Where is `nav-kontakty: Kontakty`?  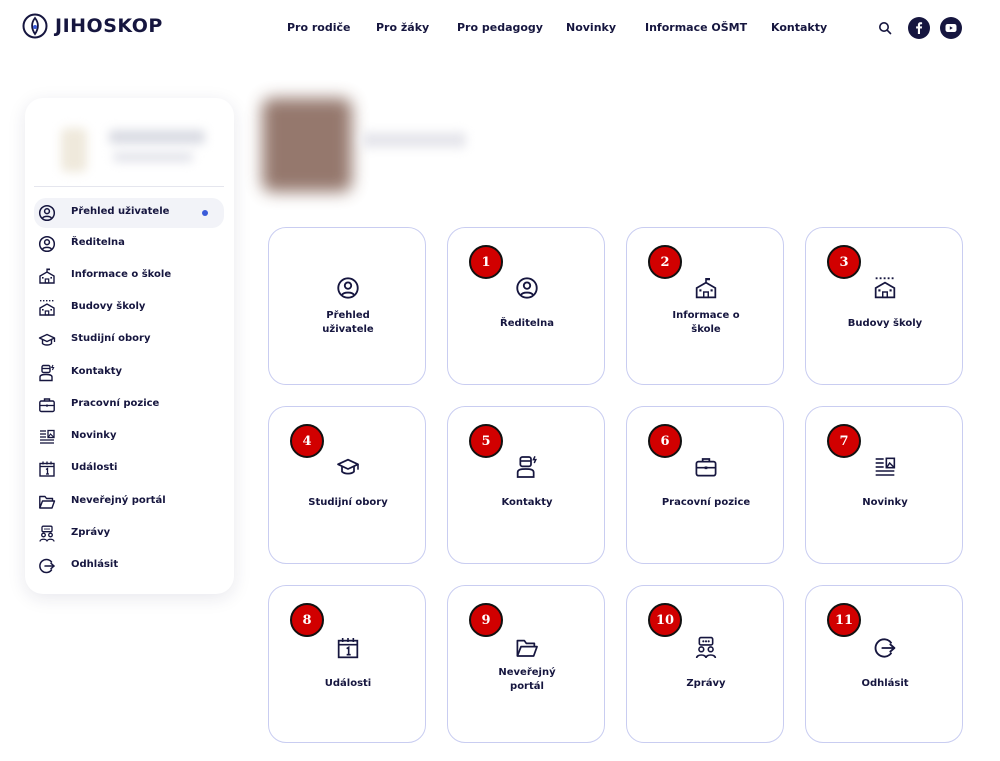
nav-kontakty: Kontakty is located at coordinates (799, 27).